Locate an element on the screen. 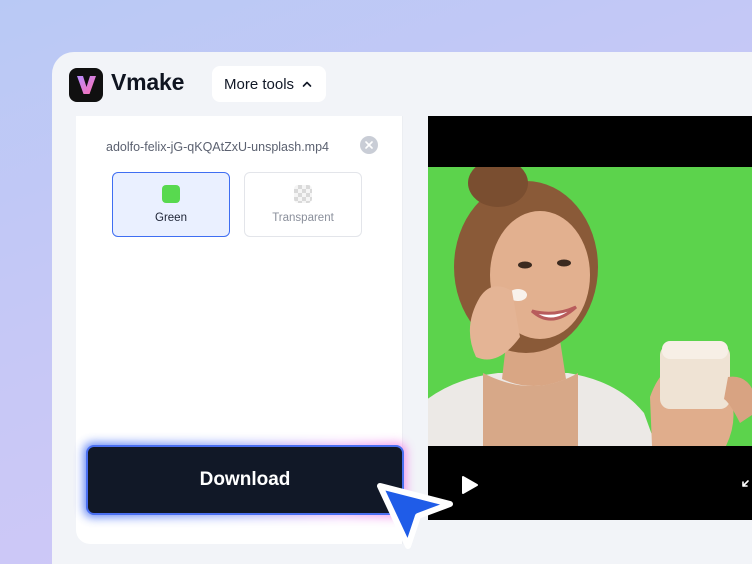 Image resolution: width=752 pixels, height=564 pixels. vmake-logo-icon is located at coordinates (86, 85).